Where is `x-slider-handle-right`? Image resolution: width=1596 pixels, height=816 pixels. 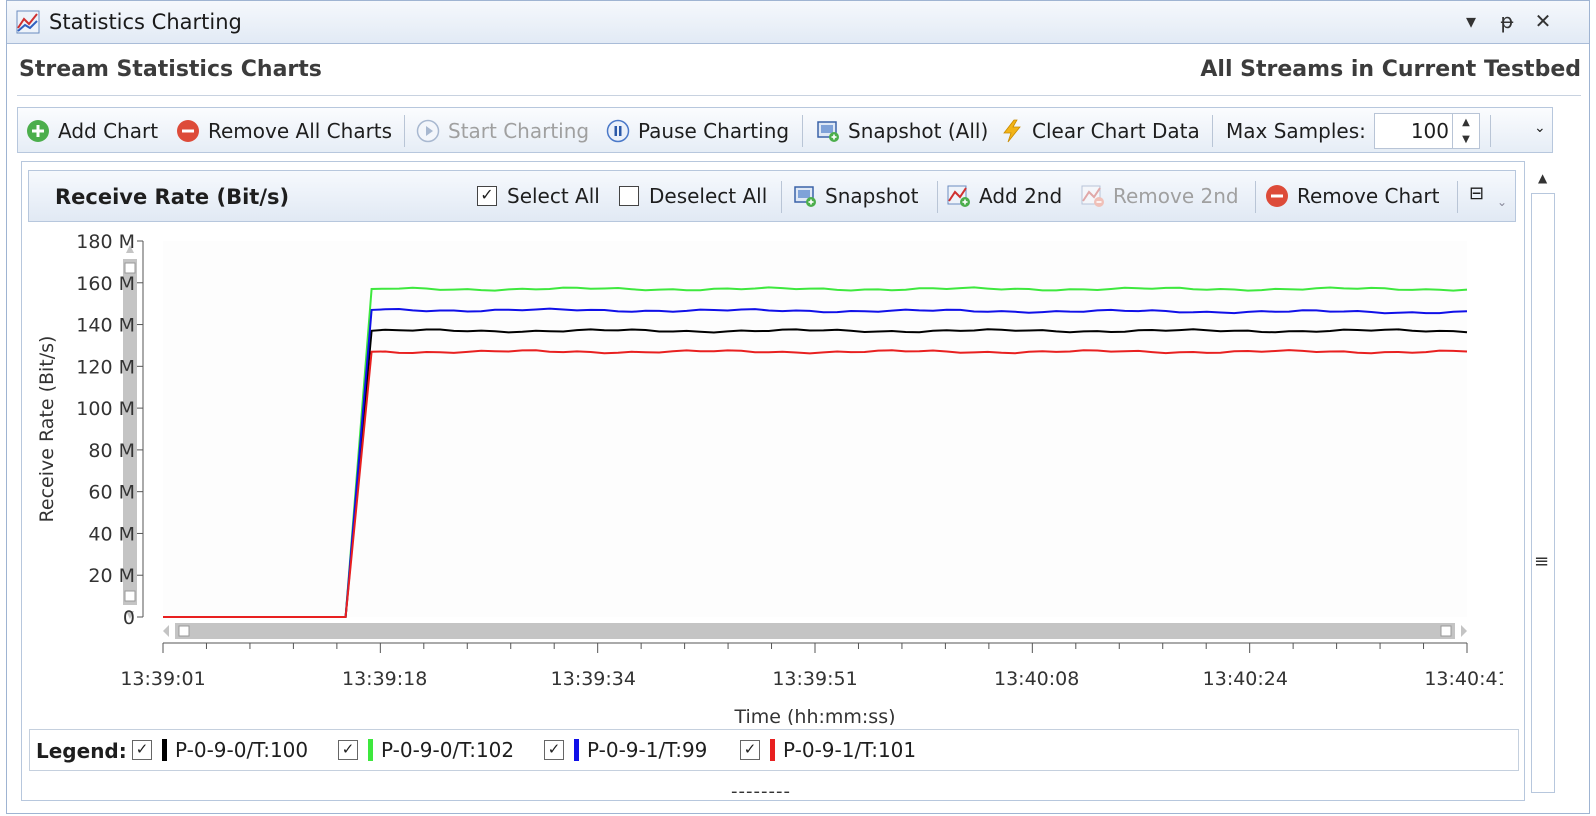 x-slider-handle-right is located at coordinates (1446, 631).